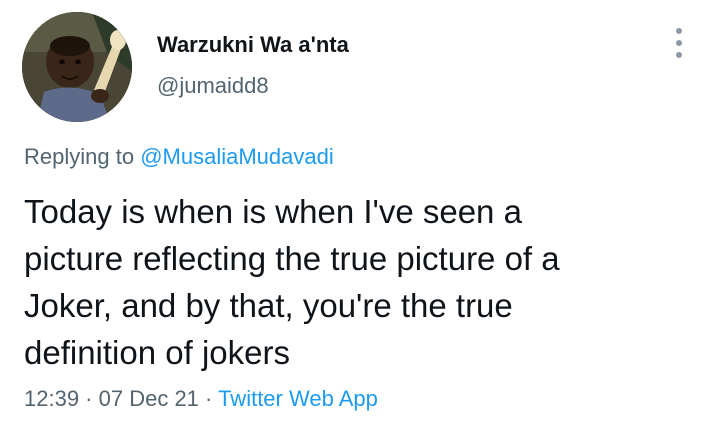  I want to click on avatar-photo, so click(77, 67).